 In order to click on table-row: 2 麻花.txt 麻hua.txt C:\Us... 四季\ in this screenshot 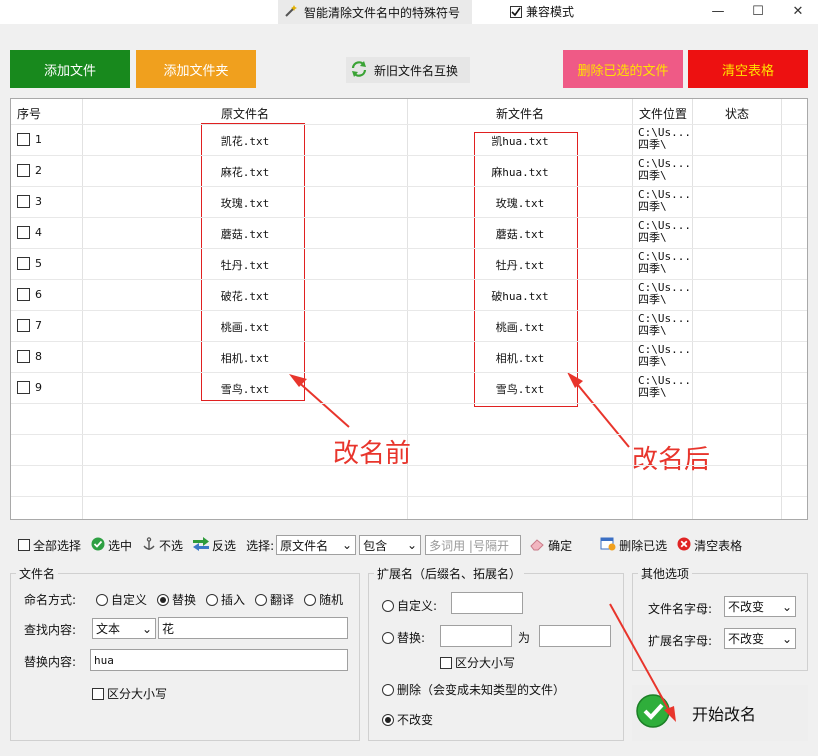, I will do `click(409, 170)`.